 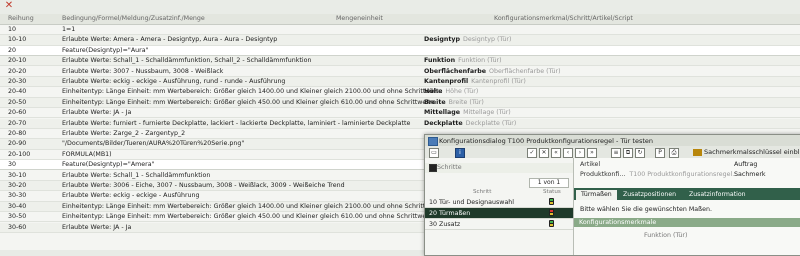 I want to click on row-condition: Feature(Designtyp)="Amera", so click(x=108, y=165).